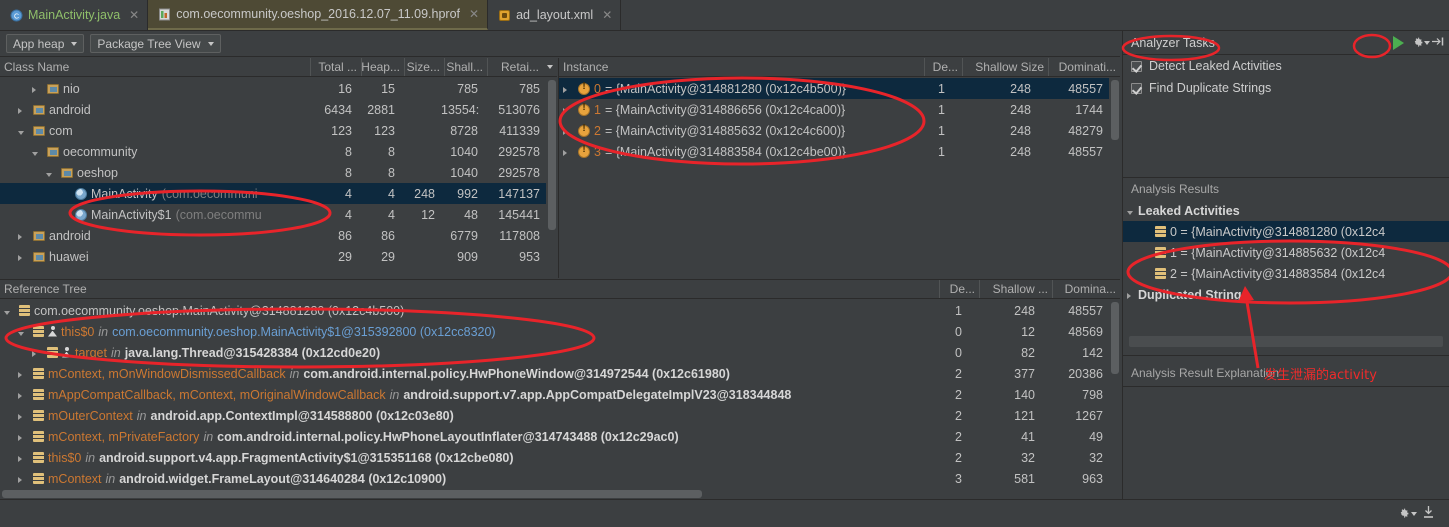 The height and width of the screenshot is (527, 1449). What do you see at coordinates (338, 109) in the screenshot?
I see `cell-total: 6434` at bounding box center [338, 109].